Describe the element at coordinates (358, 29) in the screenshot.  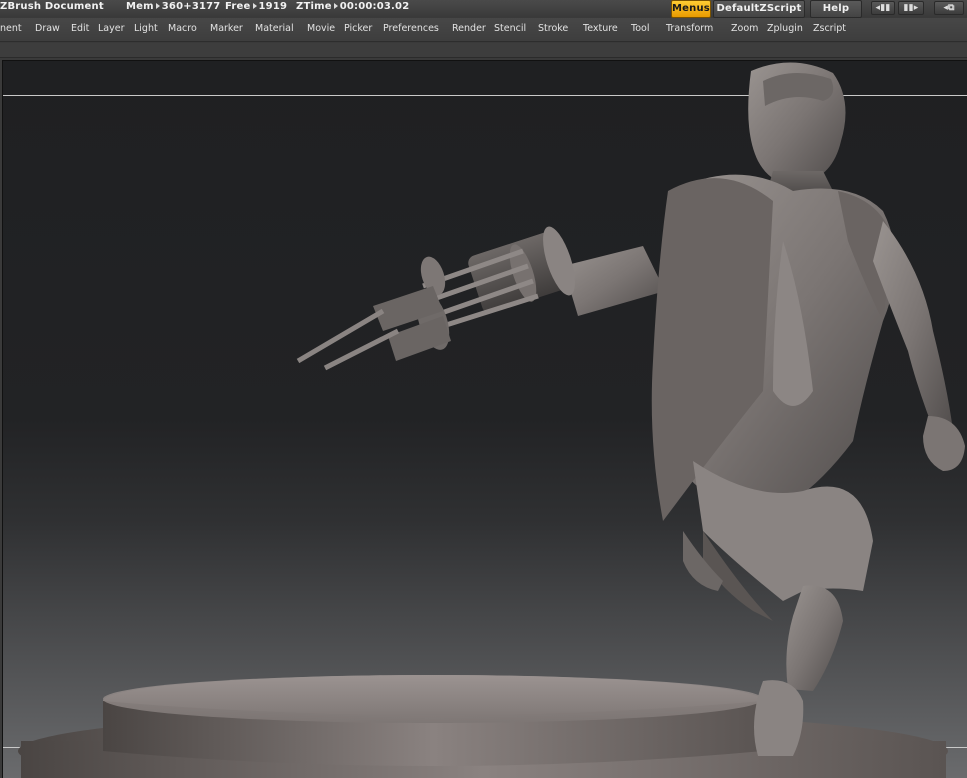
I see `menu-picker: Picker` at that location.